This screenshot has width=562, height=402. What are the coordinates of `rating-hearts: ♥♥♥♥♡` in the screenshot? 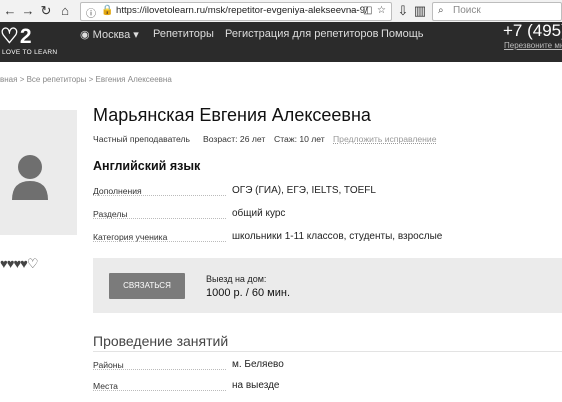 It's located at (19, 264).